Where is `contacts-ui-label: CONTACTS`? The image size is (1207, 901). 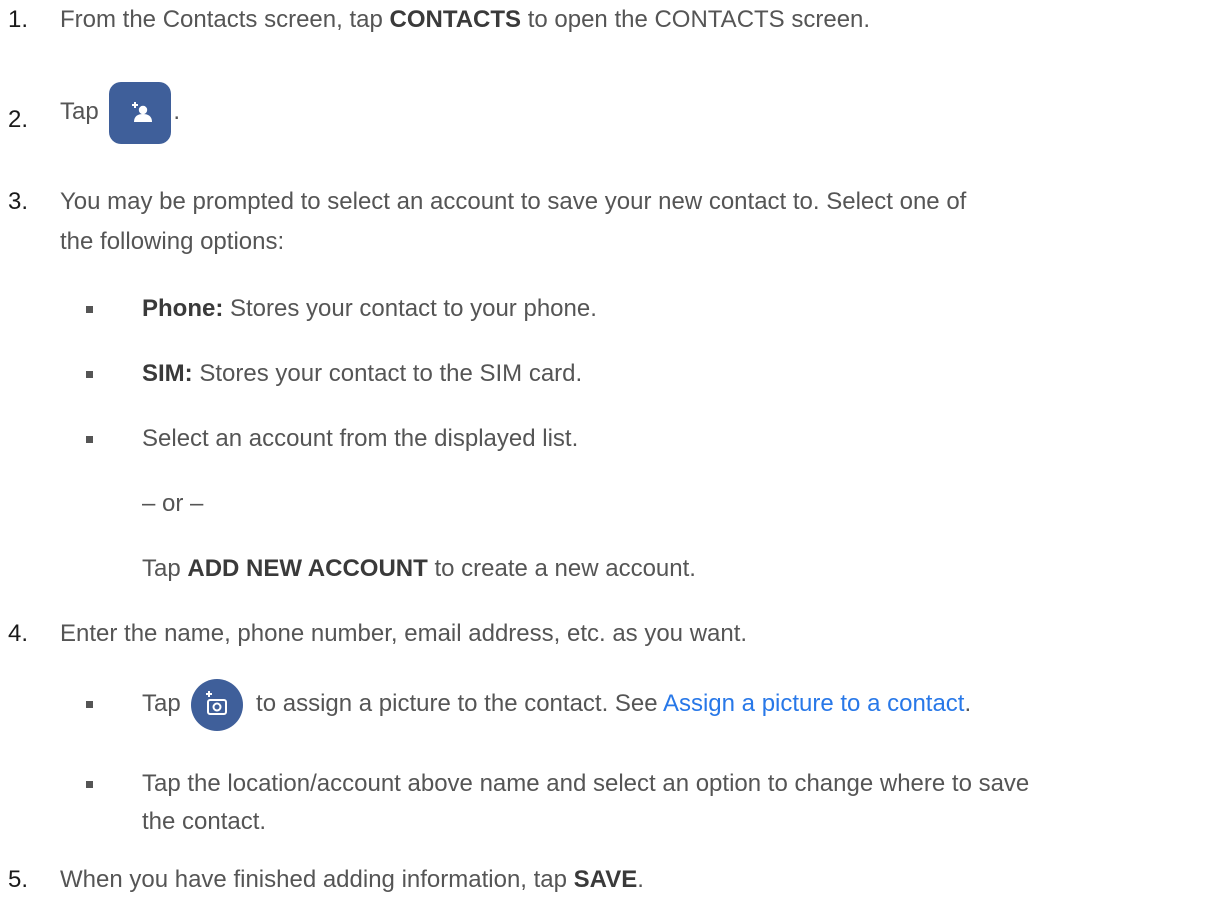 contacts-ui-label: CONTACTS is located at coordinates (455, 19).